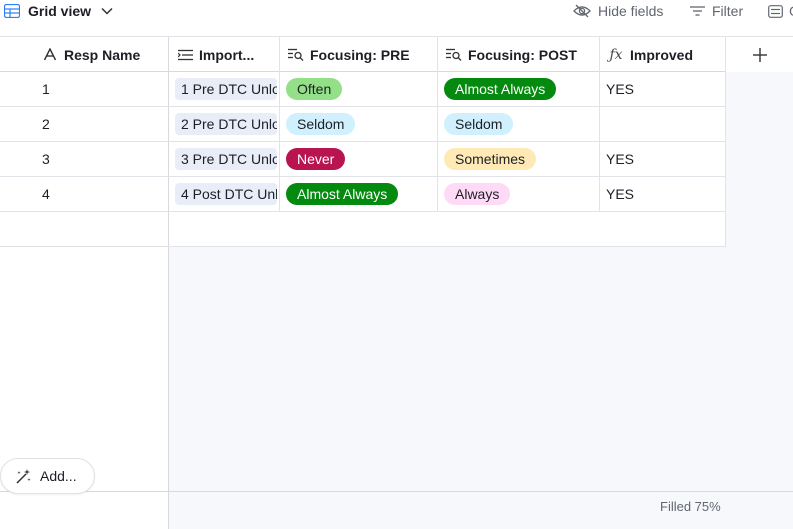  Describe the element at coordinates (582, 11) in the screenshot. I see `eye-off-icon` at that location.